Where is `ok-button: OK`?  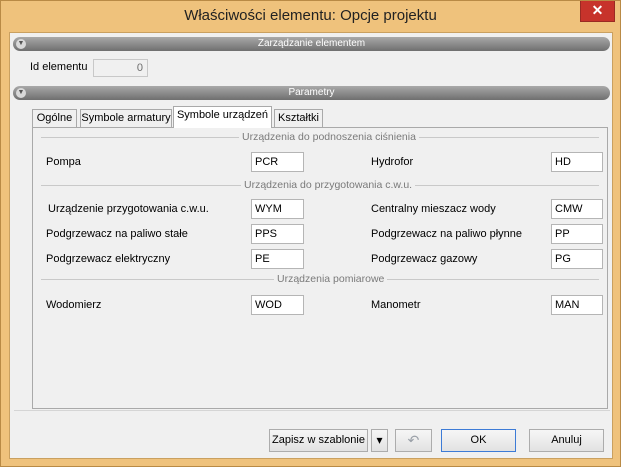
ok-button: OK is located at coordinates (478, 440).